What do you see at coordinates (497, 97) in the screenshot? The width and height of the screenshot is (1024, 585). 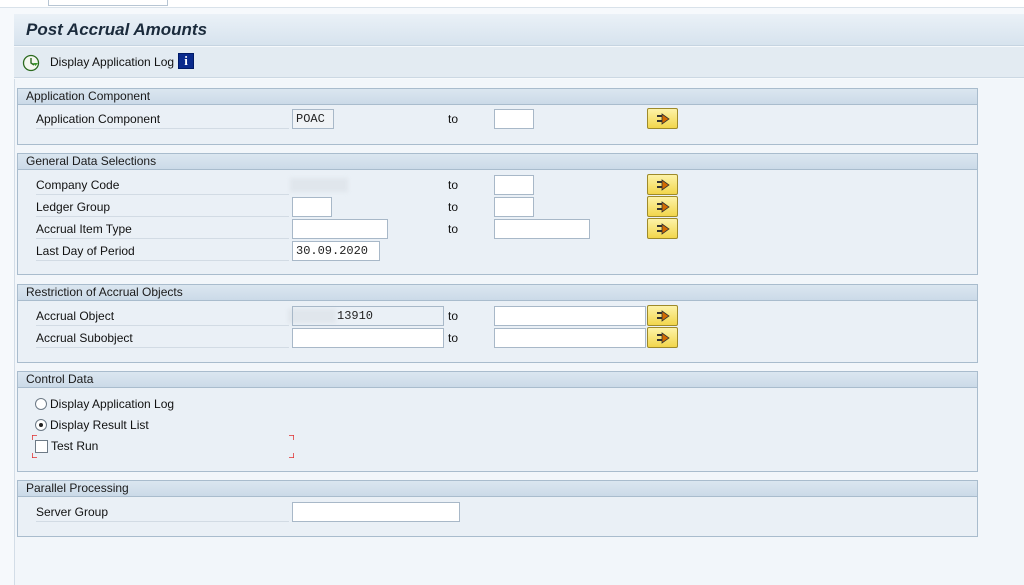 I see `group-title: Application Component` at bounding box center [497, 97].